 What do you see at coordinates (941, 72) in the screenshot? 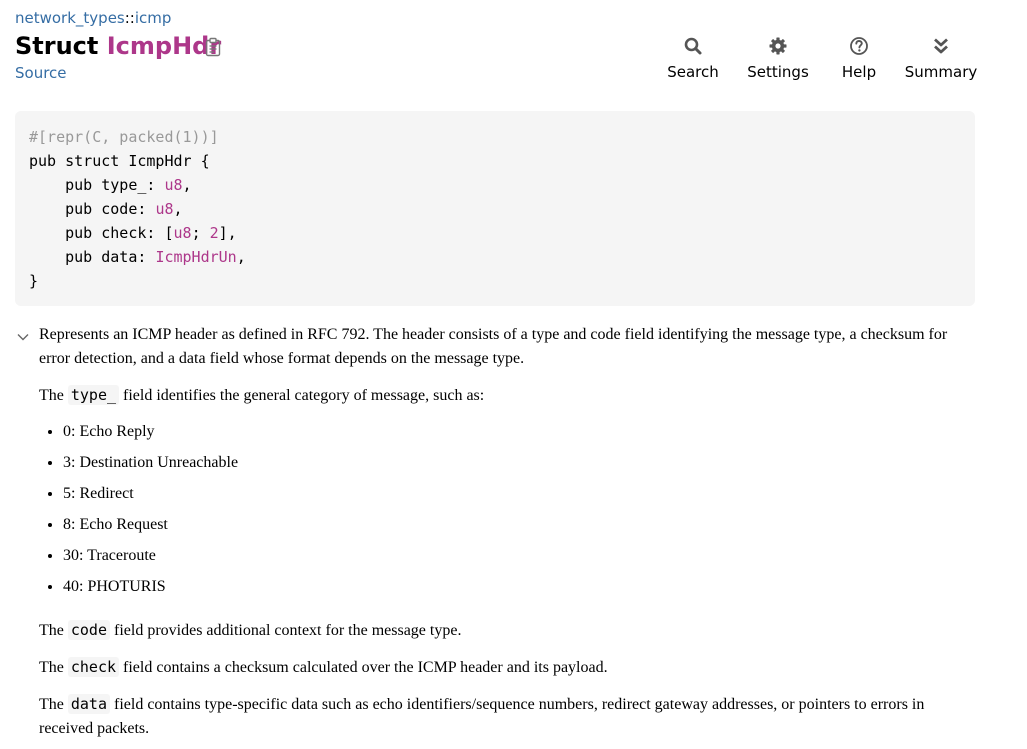
I see `summary-label: Summary` at bounding box center [941, 72].